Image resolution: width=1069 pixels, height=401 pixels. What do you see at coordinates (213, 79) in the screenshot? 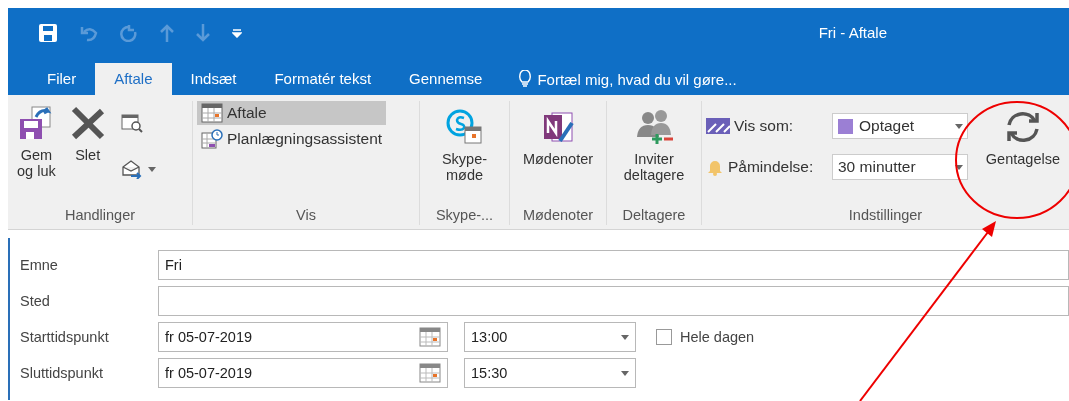
I see `ribbon-tab: Indsæt` at bounding box center [213, 79].